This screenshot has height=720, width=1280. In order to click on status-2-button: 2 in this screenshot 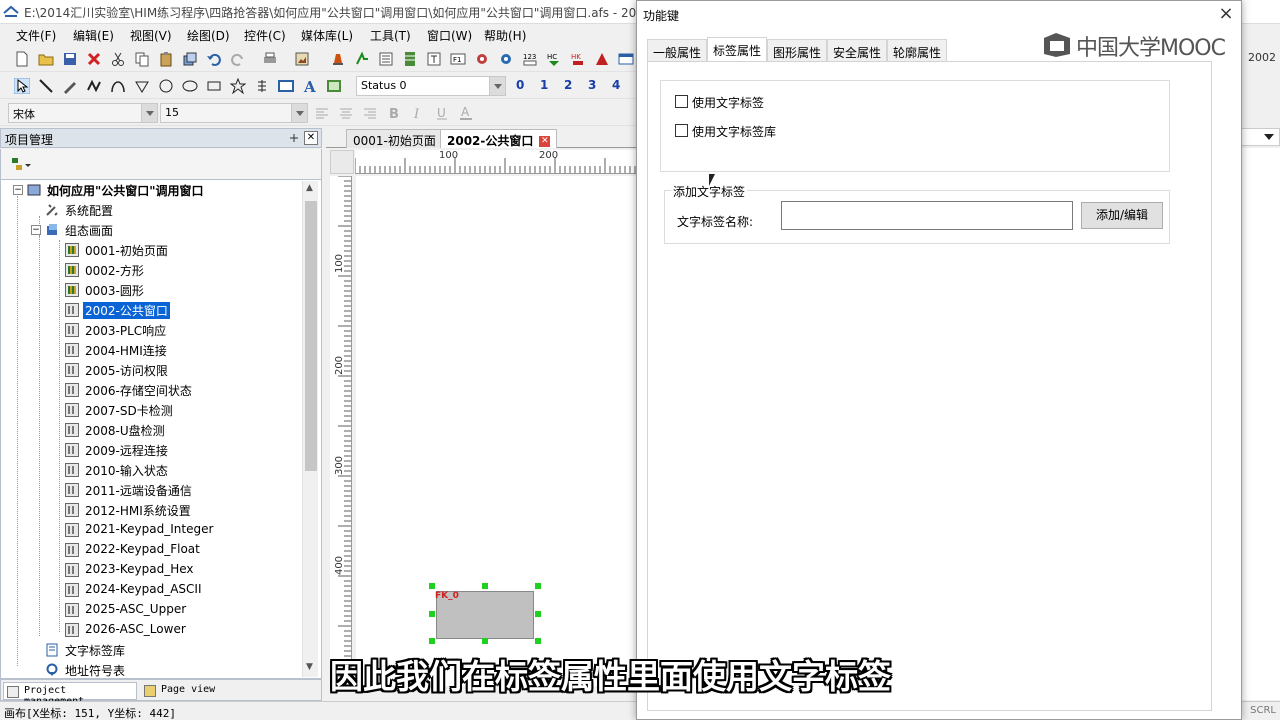, I will do `click(568, 85)`.